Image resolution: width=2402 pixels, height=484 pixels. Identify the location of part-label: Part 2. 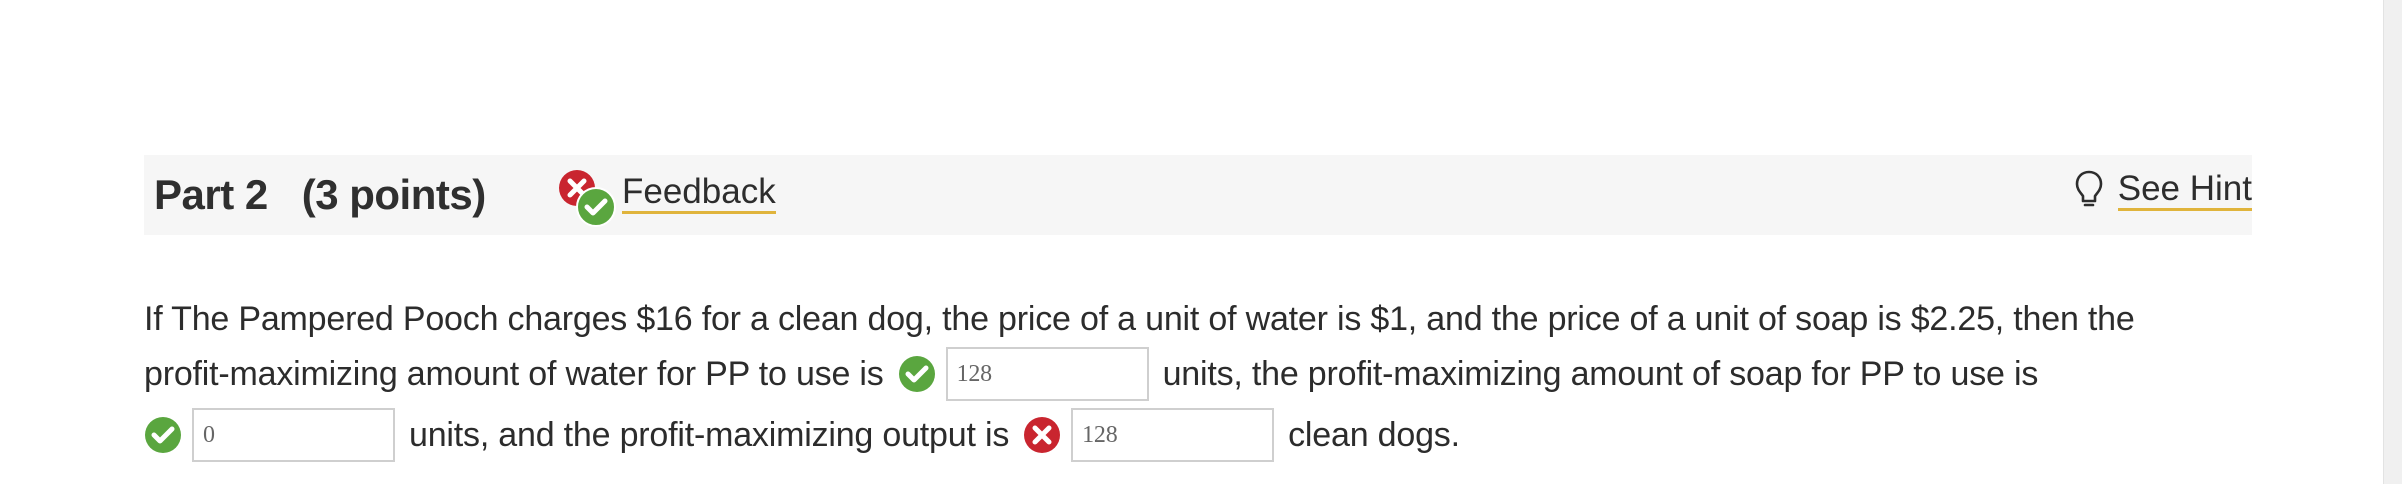
(211, 194).